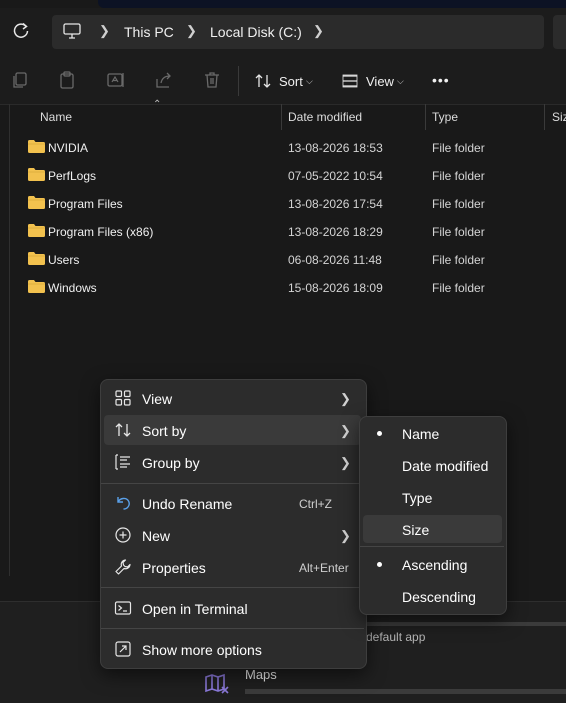  Describe the element at coordinates (261, 674) in the screenshot. I see `maps-label: Maps` at that location.